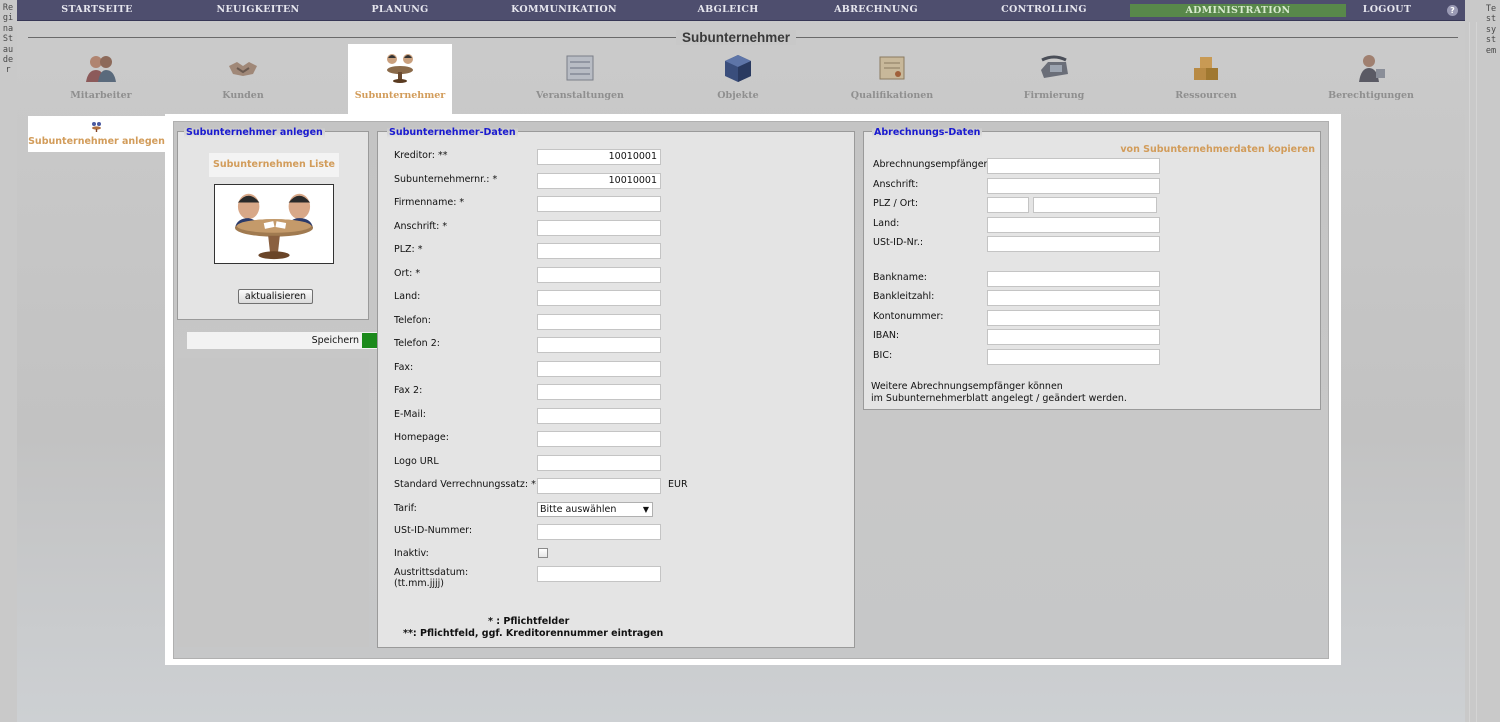 This screenshot has height=722, width=1500. What do you see at coordinates (1008, 205) in the screenshot?
I see `billing-plz-input` at bounding box center [1008, 205].